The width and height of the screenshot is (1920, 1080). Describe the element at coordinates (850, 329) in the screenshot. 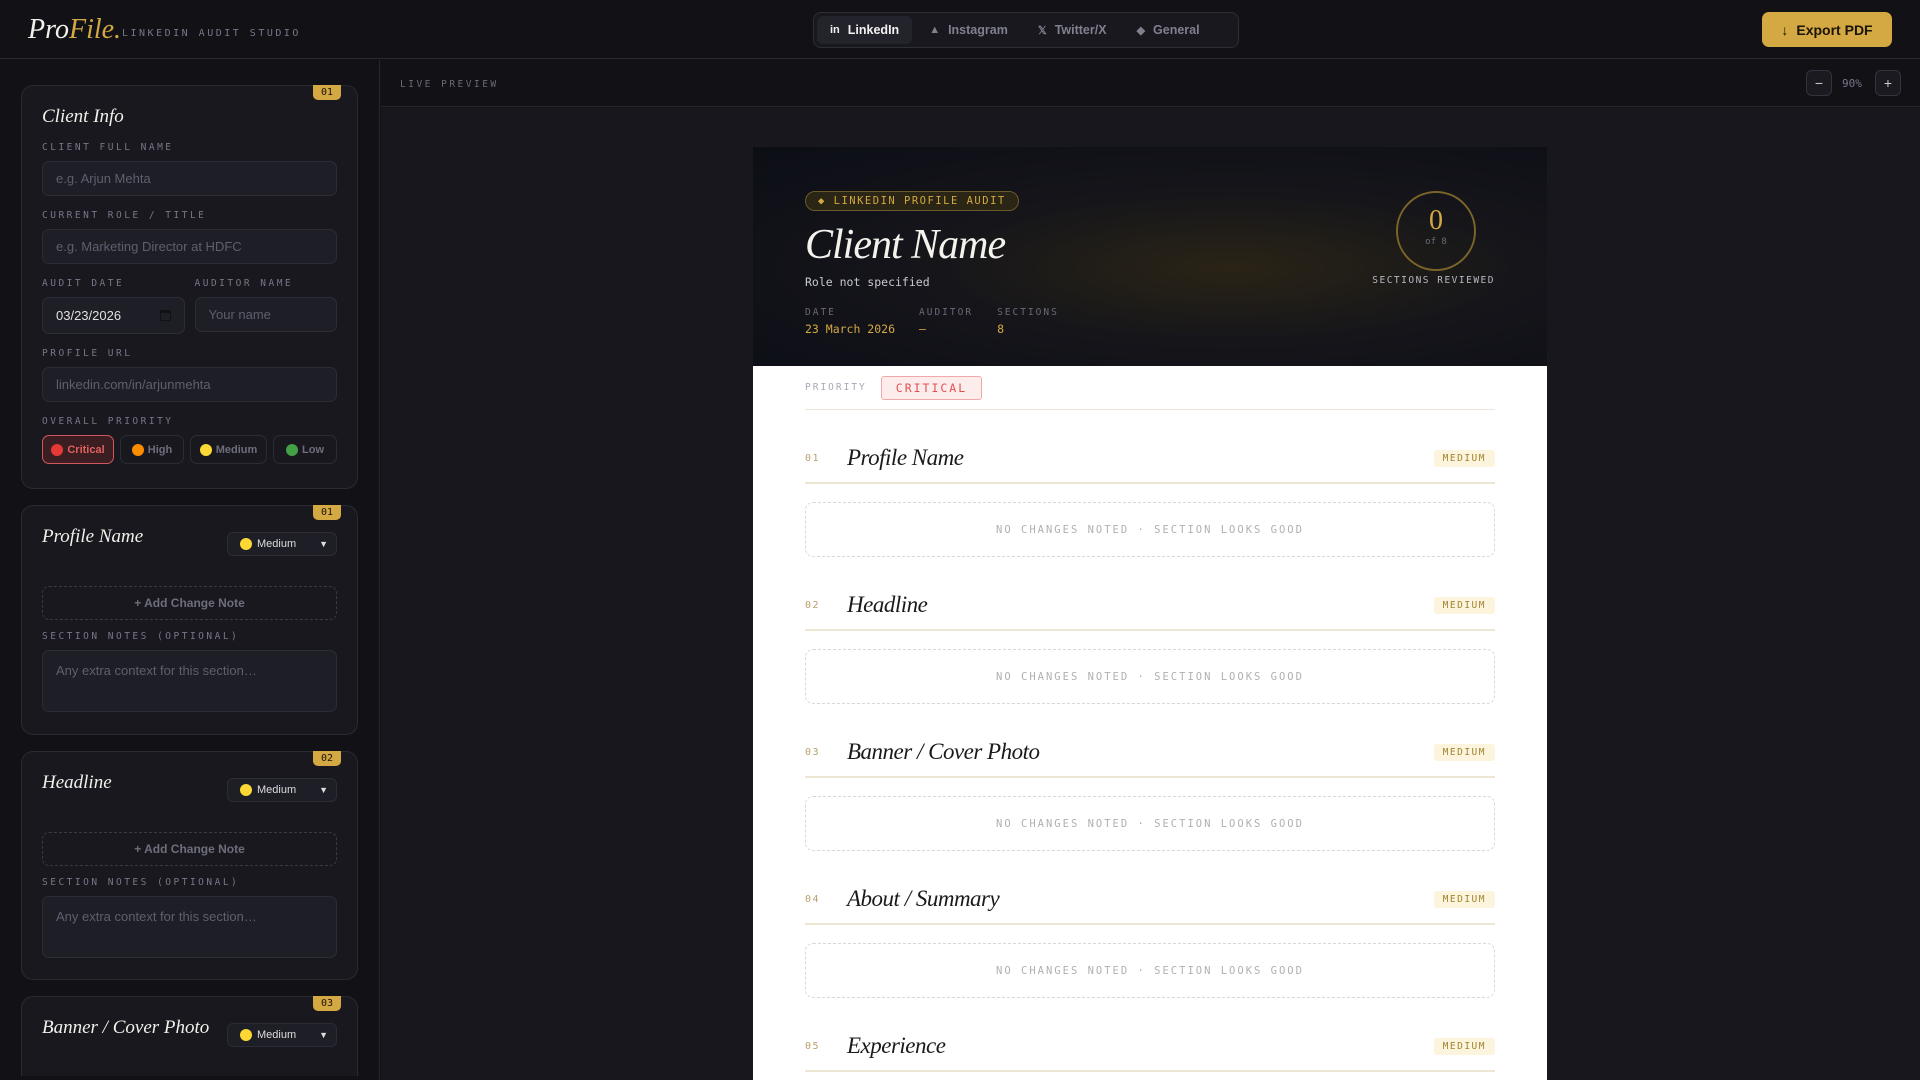

I see `meta-value: 23 March 2026` at that location.